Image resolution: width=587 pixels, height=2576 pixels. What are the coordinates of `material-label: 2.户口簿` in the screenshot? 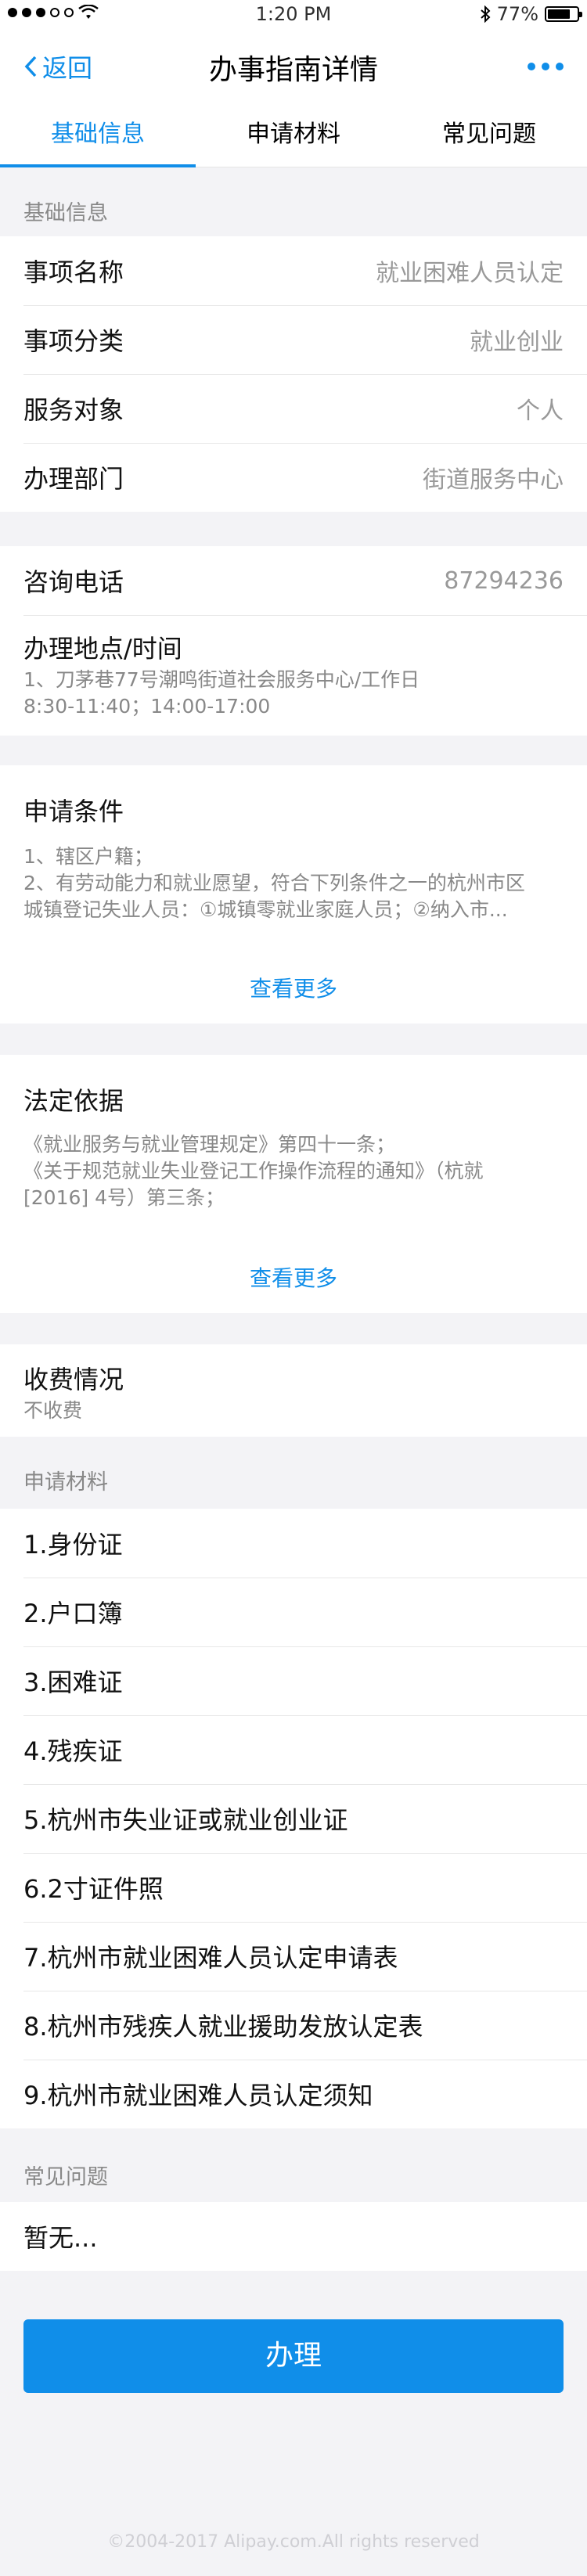 It's located at (73, 1613).